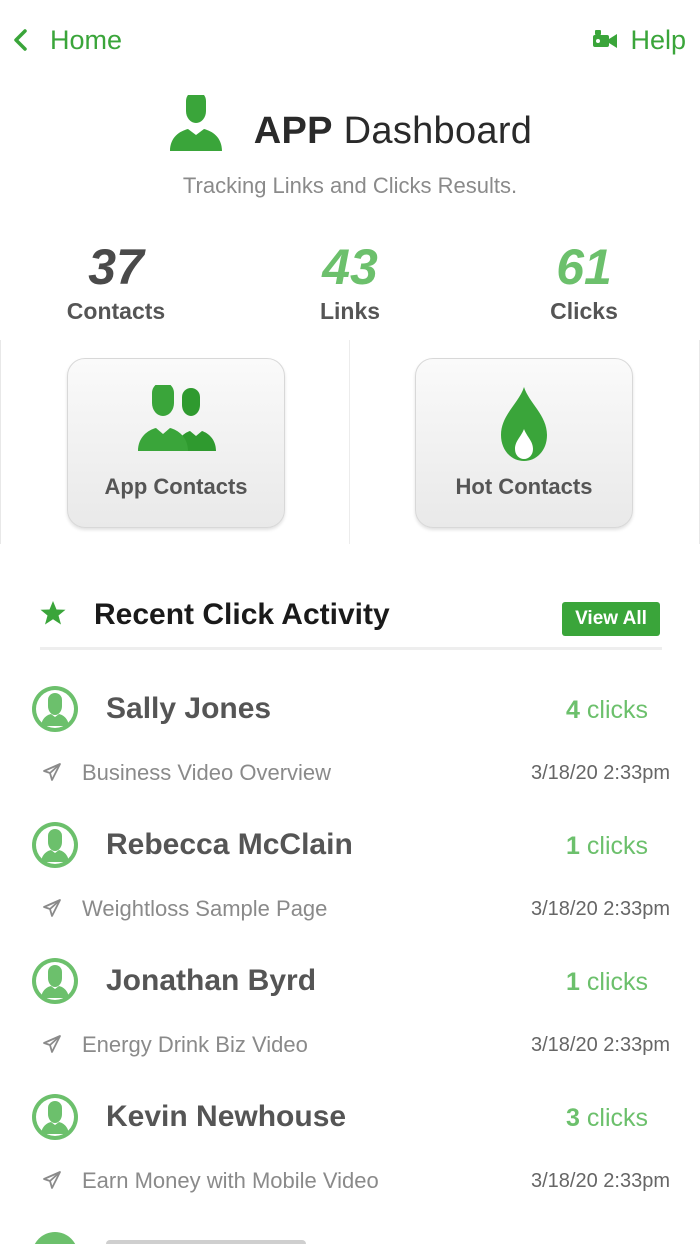 This screenshot has height=1244, width=700. I want to click on click-count: 4 clicks, so click(607, 710).